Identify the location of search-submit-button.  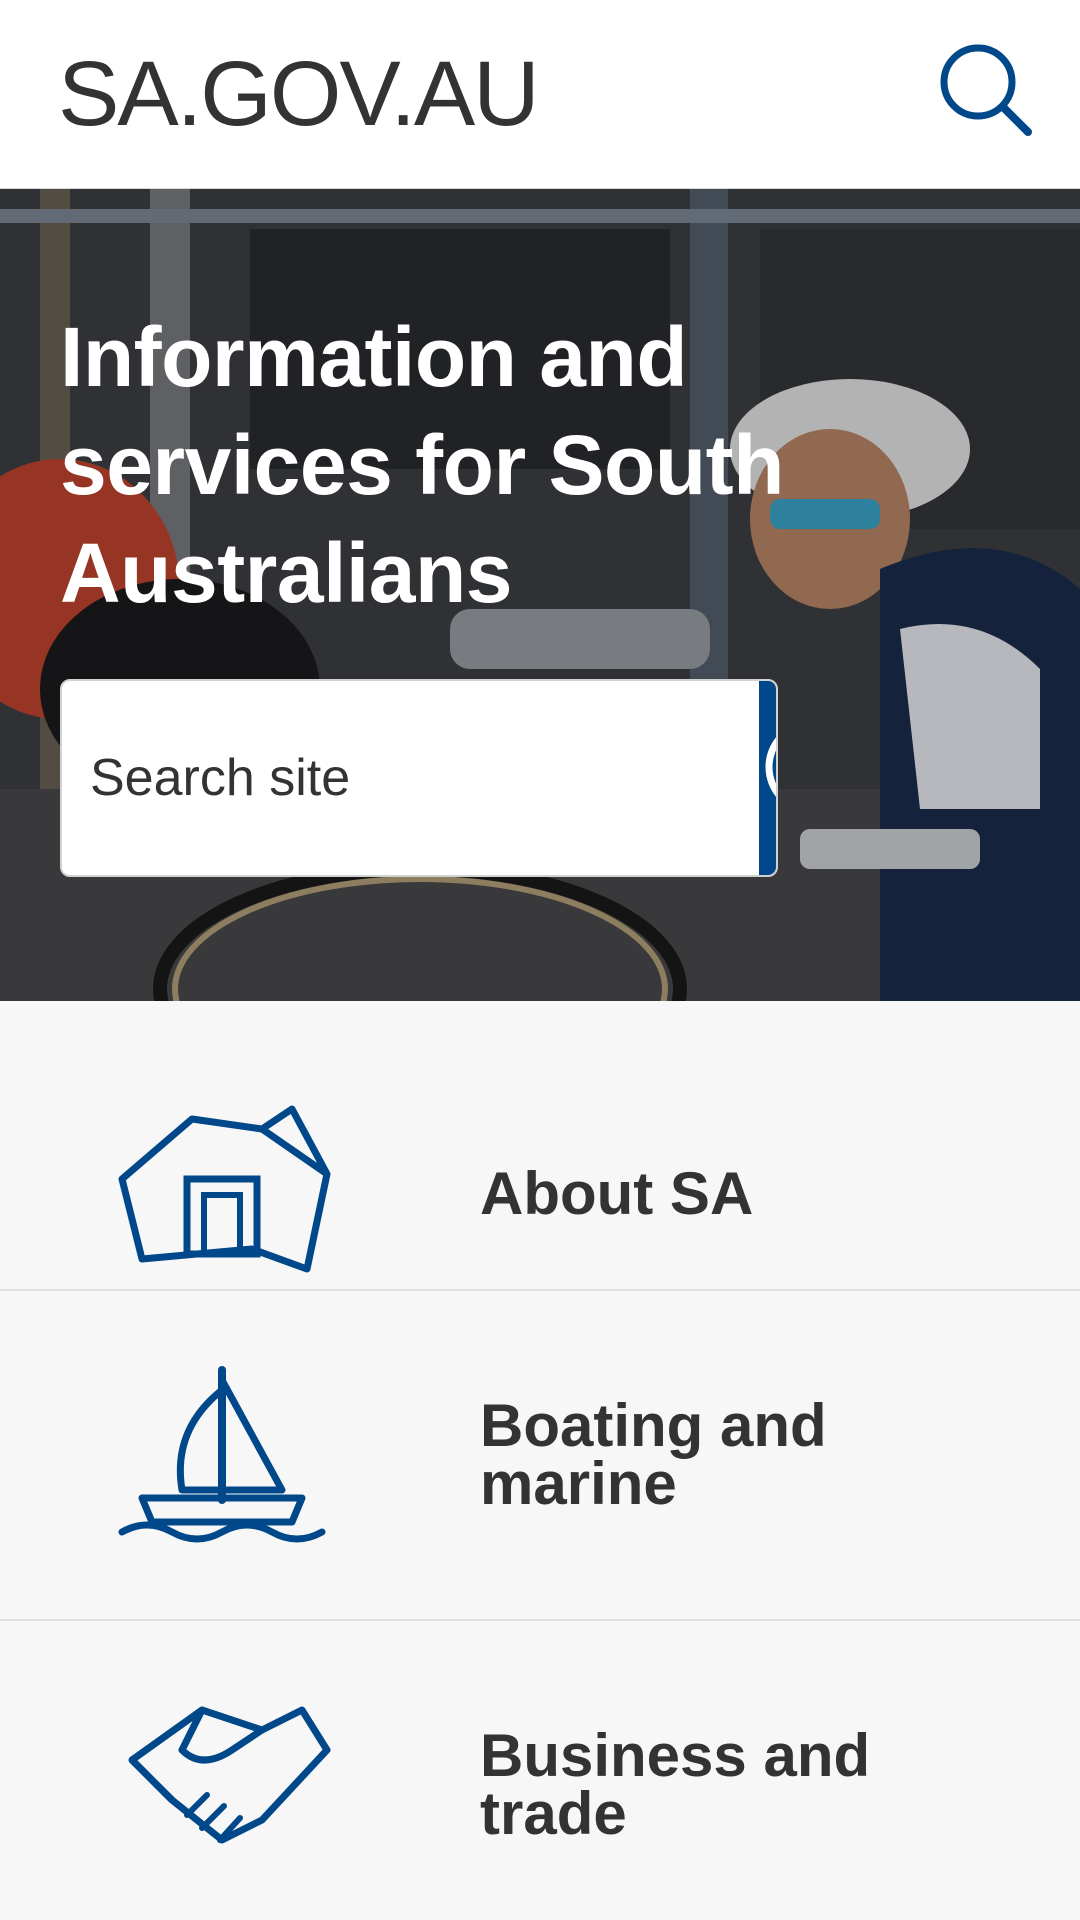
(767, 778).